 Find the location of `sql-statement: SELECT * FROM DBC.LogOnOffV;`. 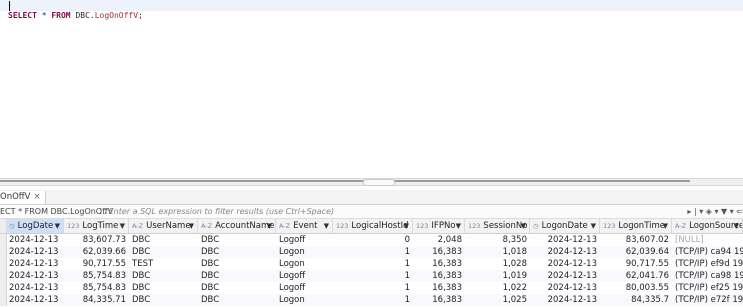

sql-statement: SELECT * FROM DBC.LogOnOffV; is located at coordinates (75, 15).